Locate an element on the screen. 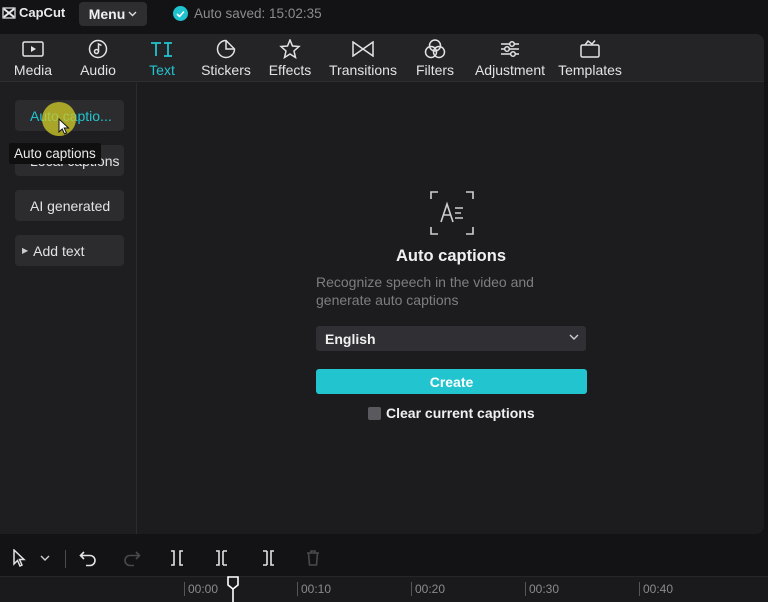 Image resolution: width=768 pixels, height=602 pixels. tooltip: Auto captions is located at coordinates (55, 153).